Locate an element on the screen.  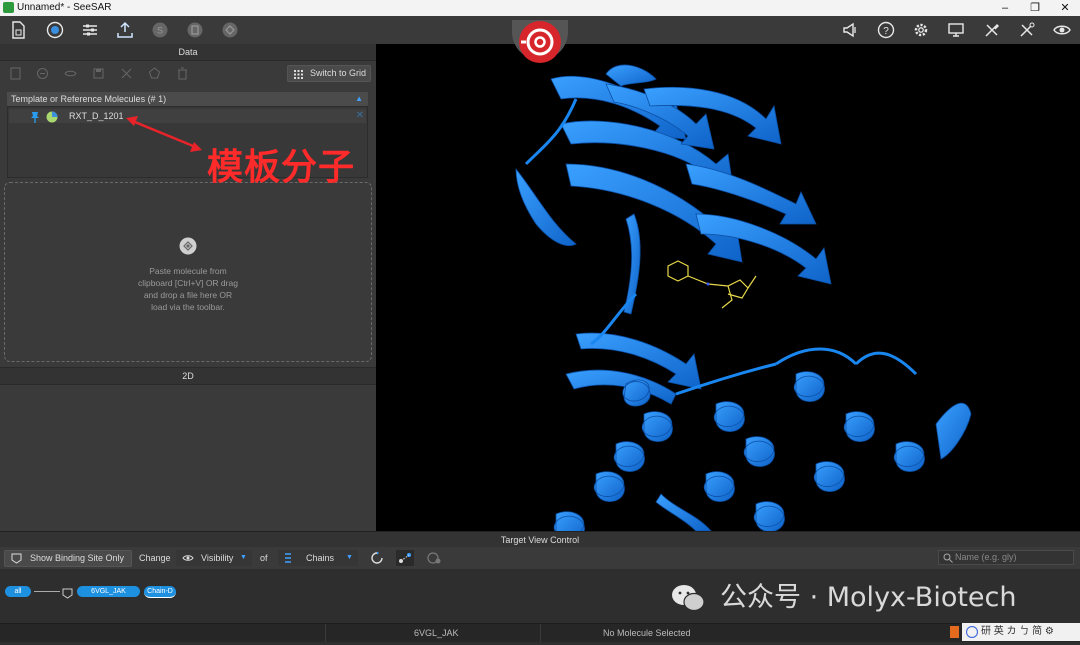
s-mode-icon: S is located at coordinates (160, 30).